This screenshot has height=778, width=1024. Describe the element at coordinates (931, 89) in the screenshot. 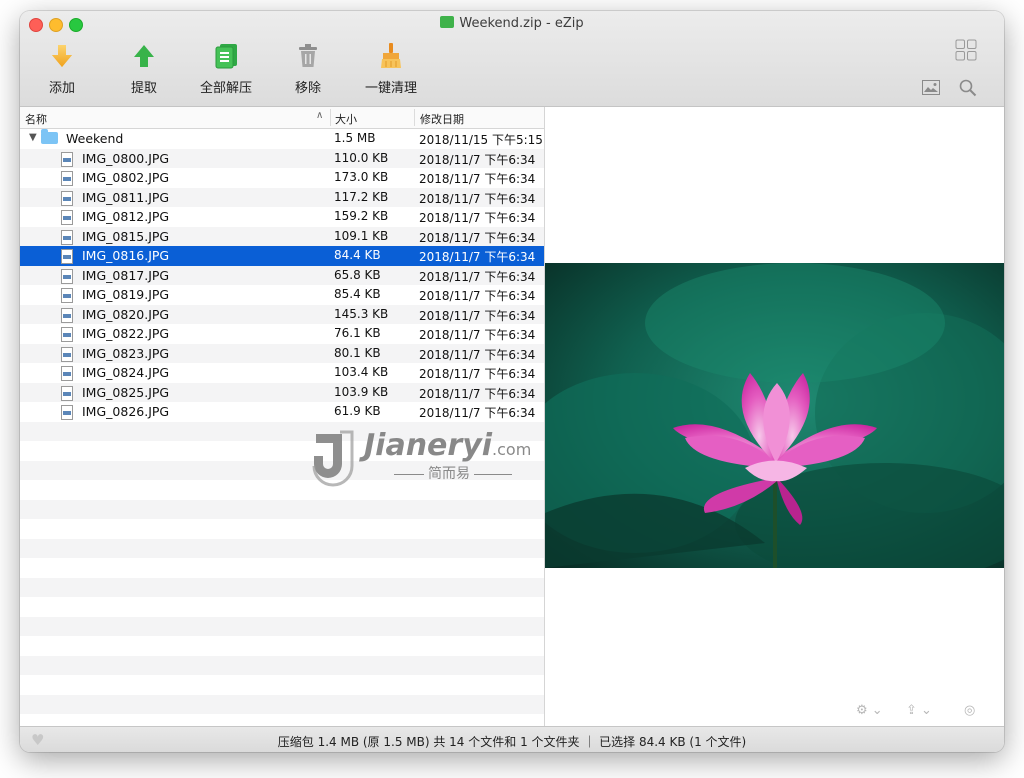

I see `image-preview-icon` at that location.